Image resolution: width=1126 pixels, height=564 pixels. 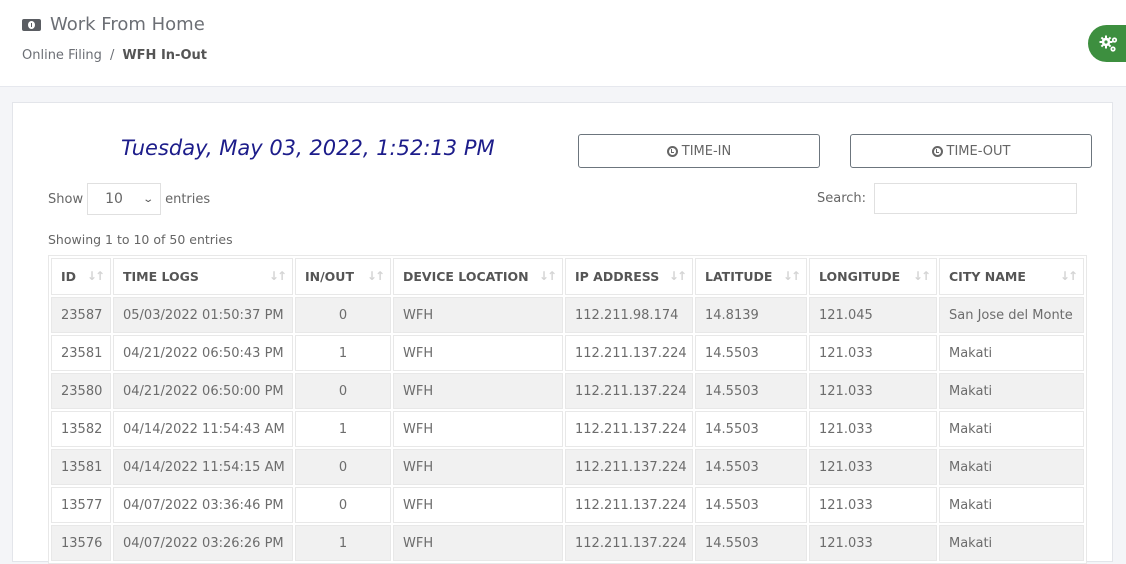 I want to click on cogs-icon, so click(x=1108, y=43).